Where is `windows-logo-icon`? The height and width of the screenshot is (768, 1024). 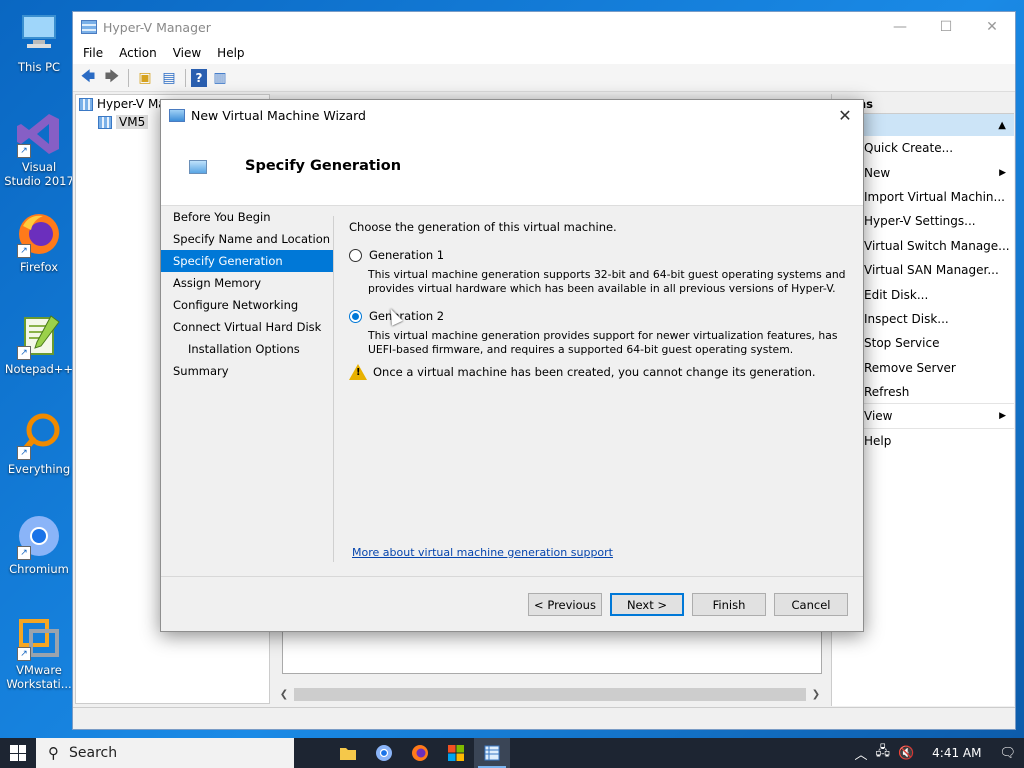
windows-logo-icon is located at coordinates (18, 753).